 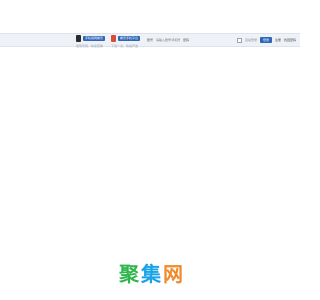 I want to click on remember-label: 自动登录, so click(x=251, y=40).